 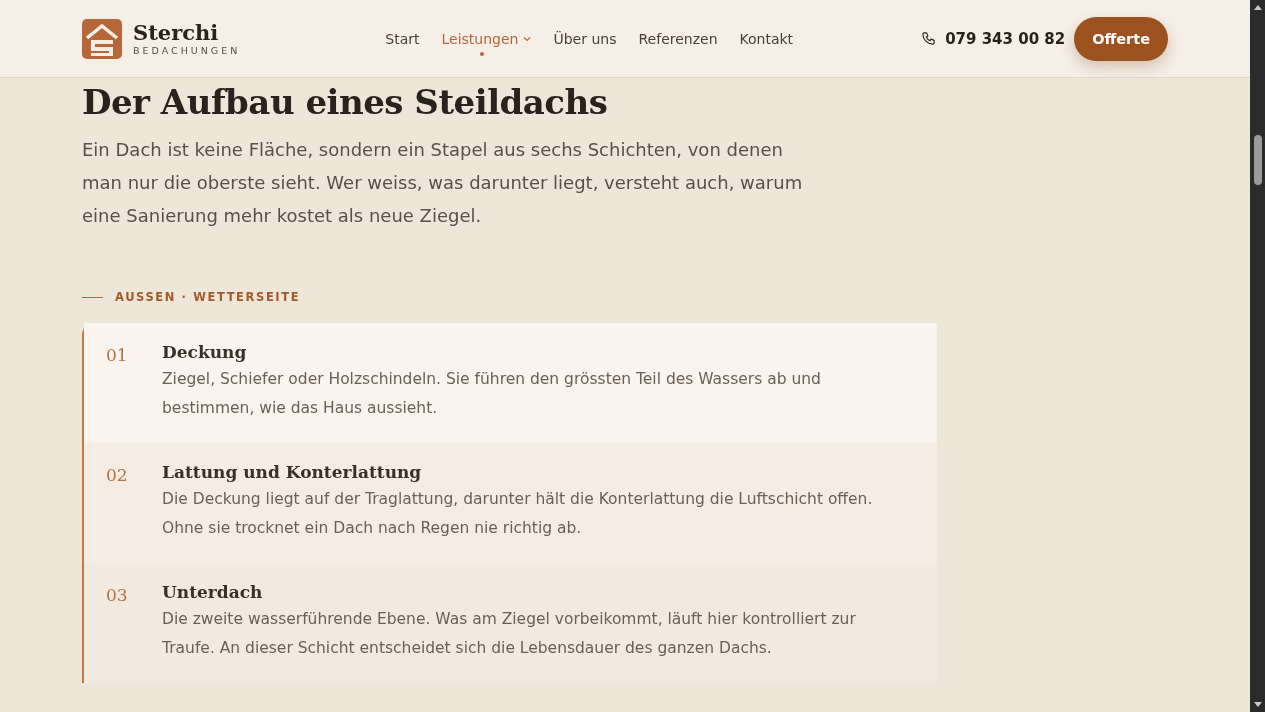 What do you see at coordinates (585, 38) in the screenshot?
I see `nav-link: Über uns` at bounding box center [585, 38].